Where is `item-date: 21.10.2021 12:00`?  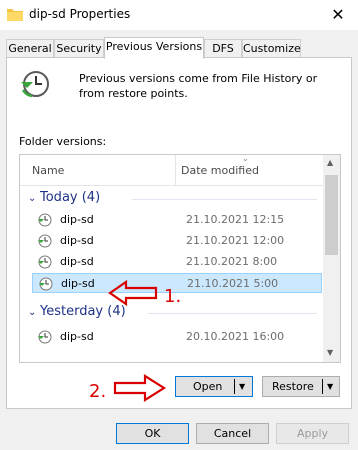
item-date: 21.10.2021 12:00 is located at coordinates (235, 240).